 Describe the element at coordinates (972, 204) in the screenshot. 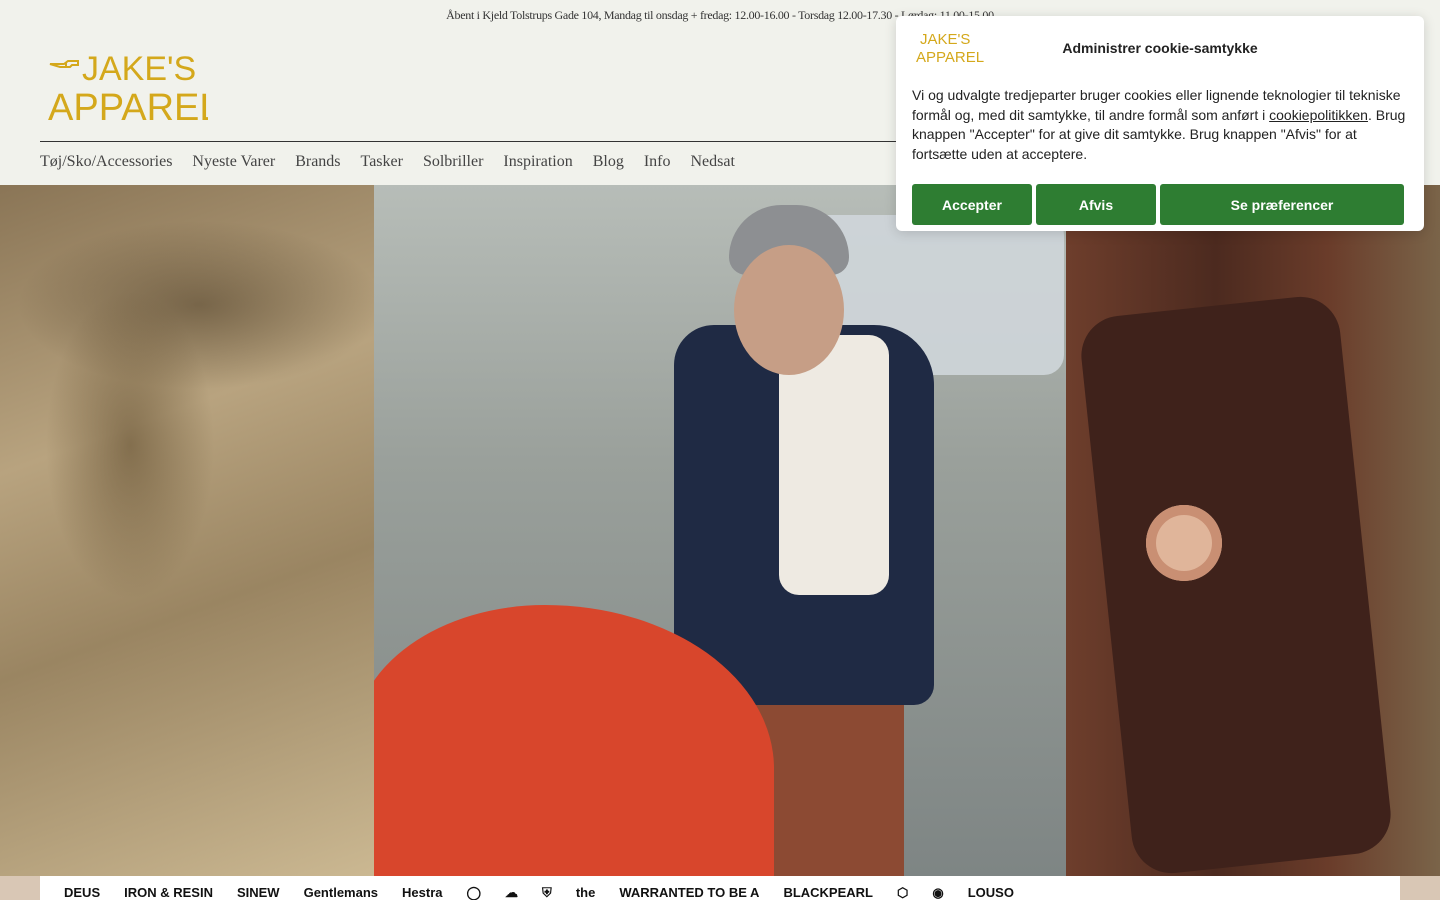

I see `accept-button: Accepter` at that location.